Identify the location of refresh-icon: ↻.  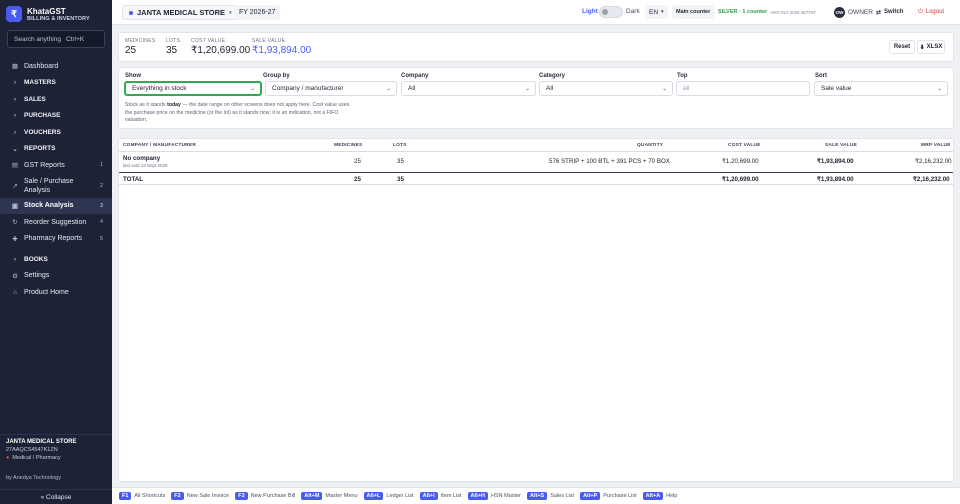
(15, 223).